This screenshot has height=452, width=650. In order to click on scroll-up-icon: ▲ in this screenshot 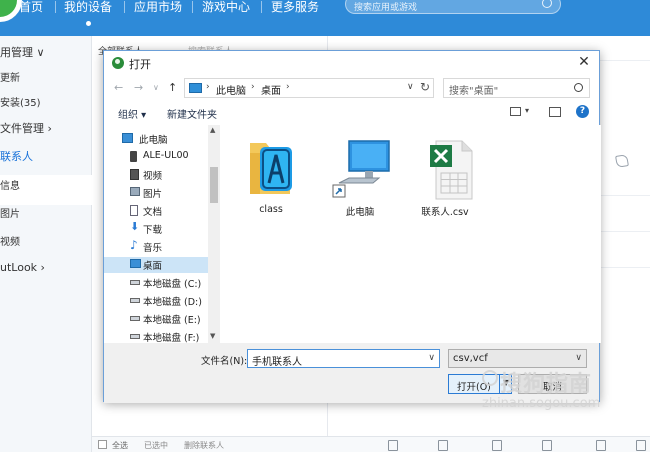, I will do `click(212, 130)`.